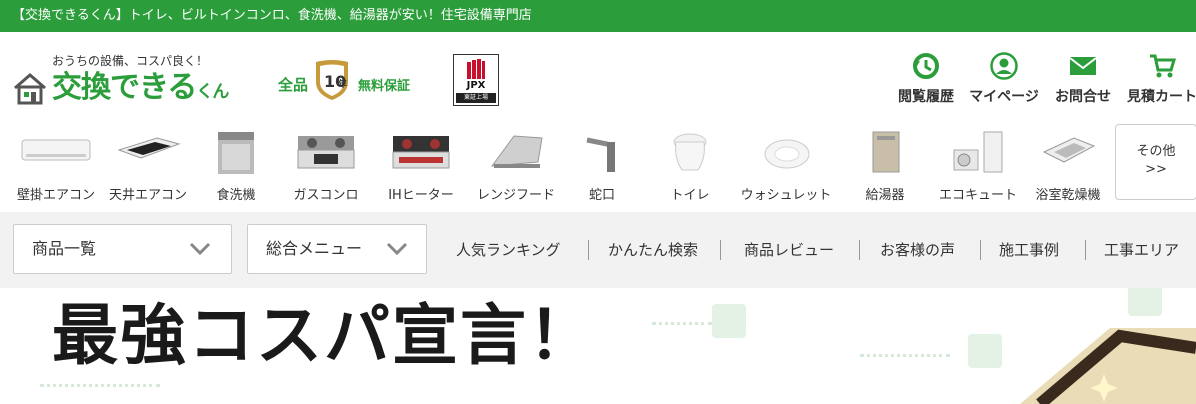 The image size is (1196, 404). Describe the element at coordinates (1068, 166) in the screenshot. I see `category-bathroom-dryer: 浴室乾燥機` at that location.